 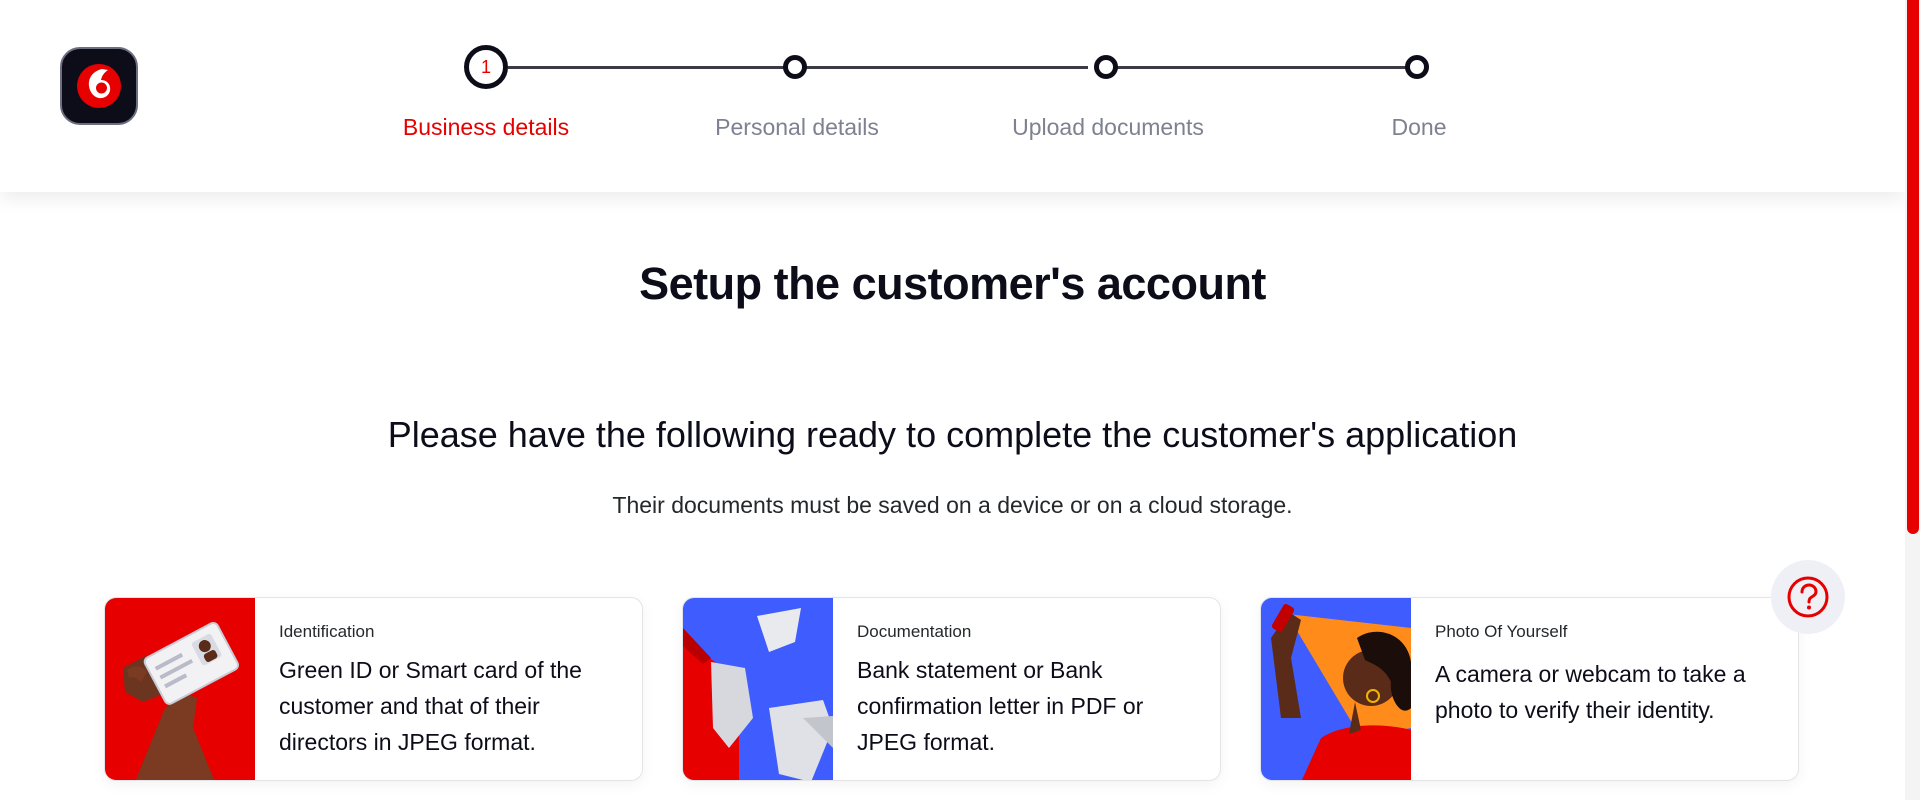 What do you see at coordinates (795, 67) in the screenshot?
I see `step-2-indicator` at bounding box center [795, 67].